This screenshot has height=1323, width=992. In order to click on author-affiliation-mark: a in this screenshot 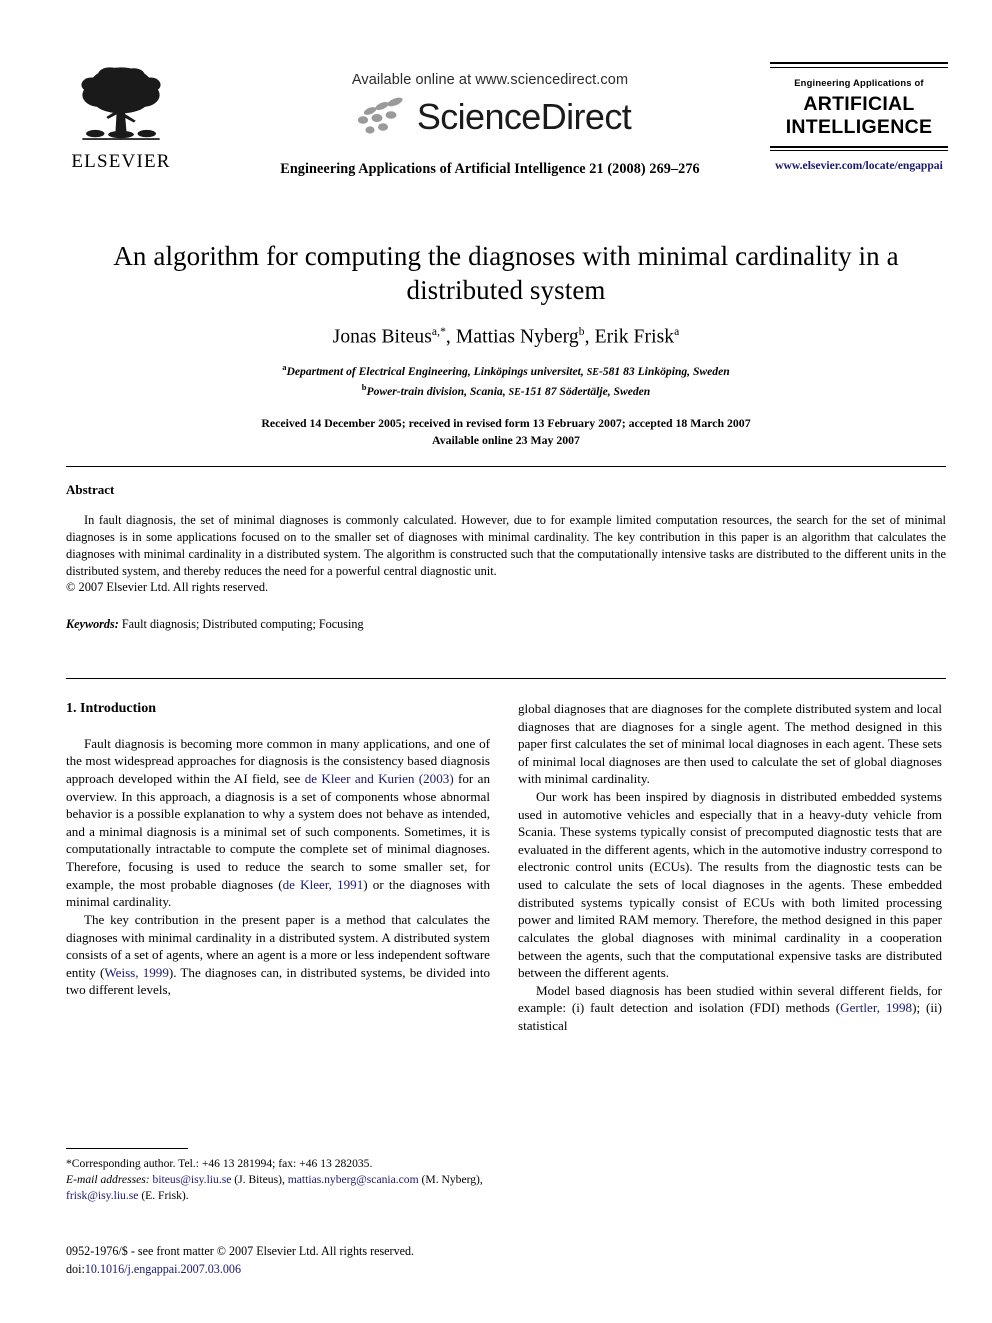, I will do `click(677, 331)`.